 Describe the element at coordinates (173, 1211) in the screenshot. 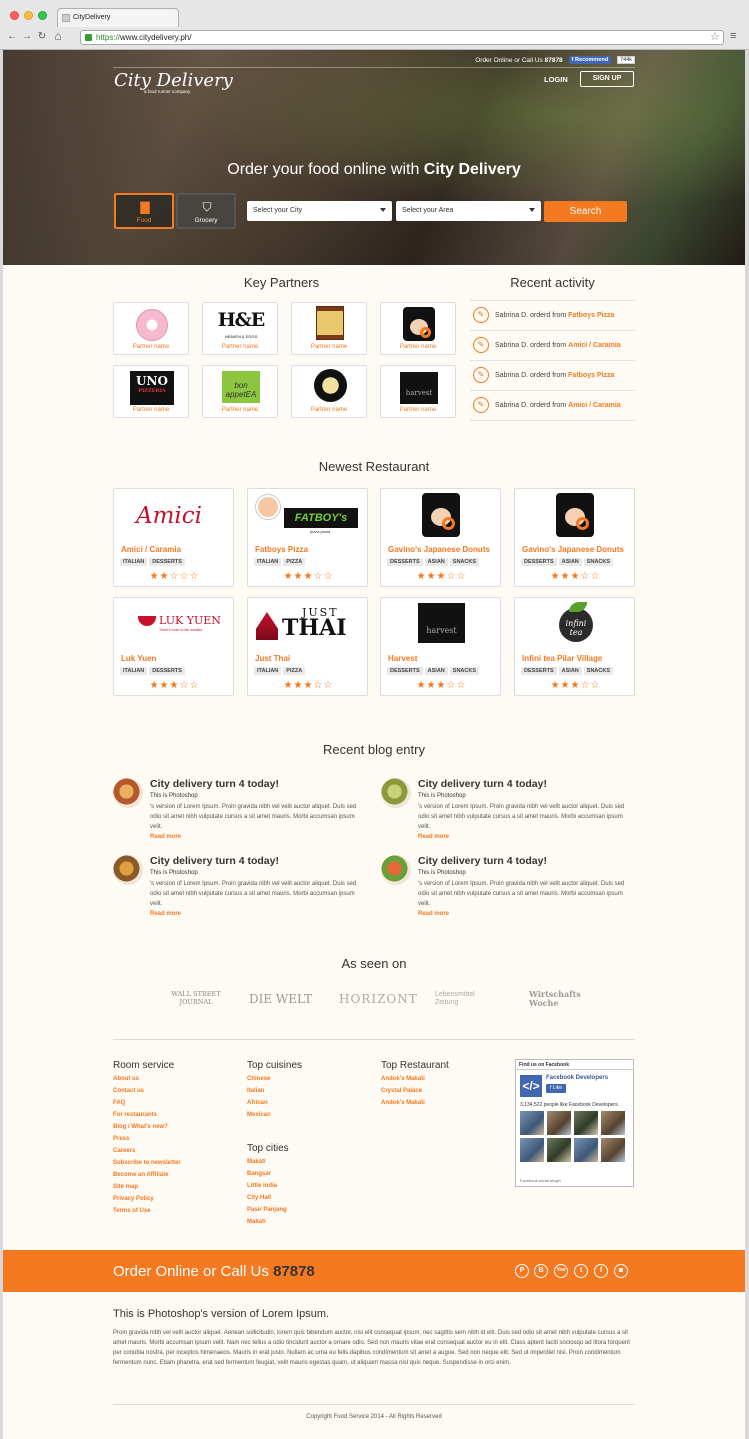

I see `footer-link: Terms of Use` at that location.